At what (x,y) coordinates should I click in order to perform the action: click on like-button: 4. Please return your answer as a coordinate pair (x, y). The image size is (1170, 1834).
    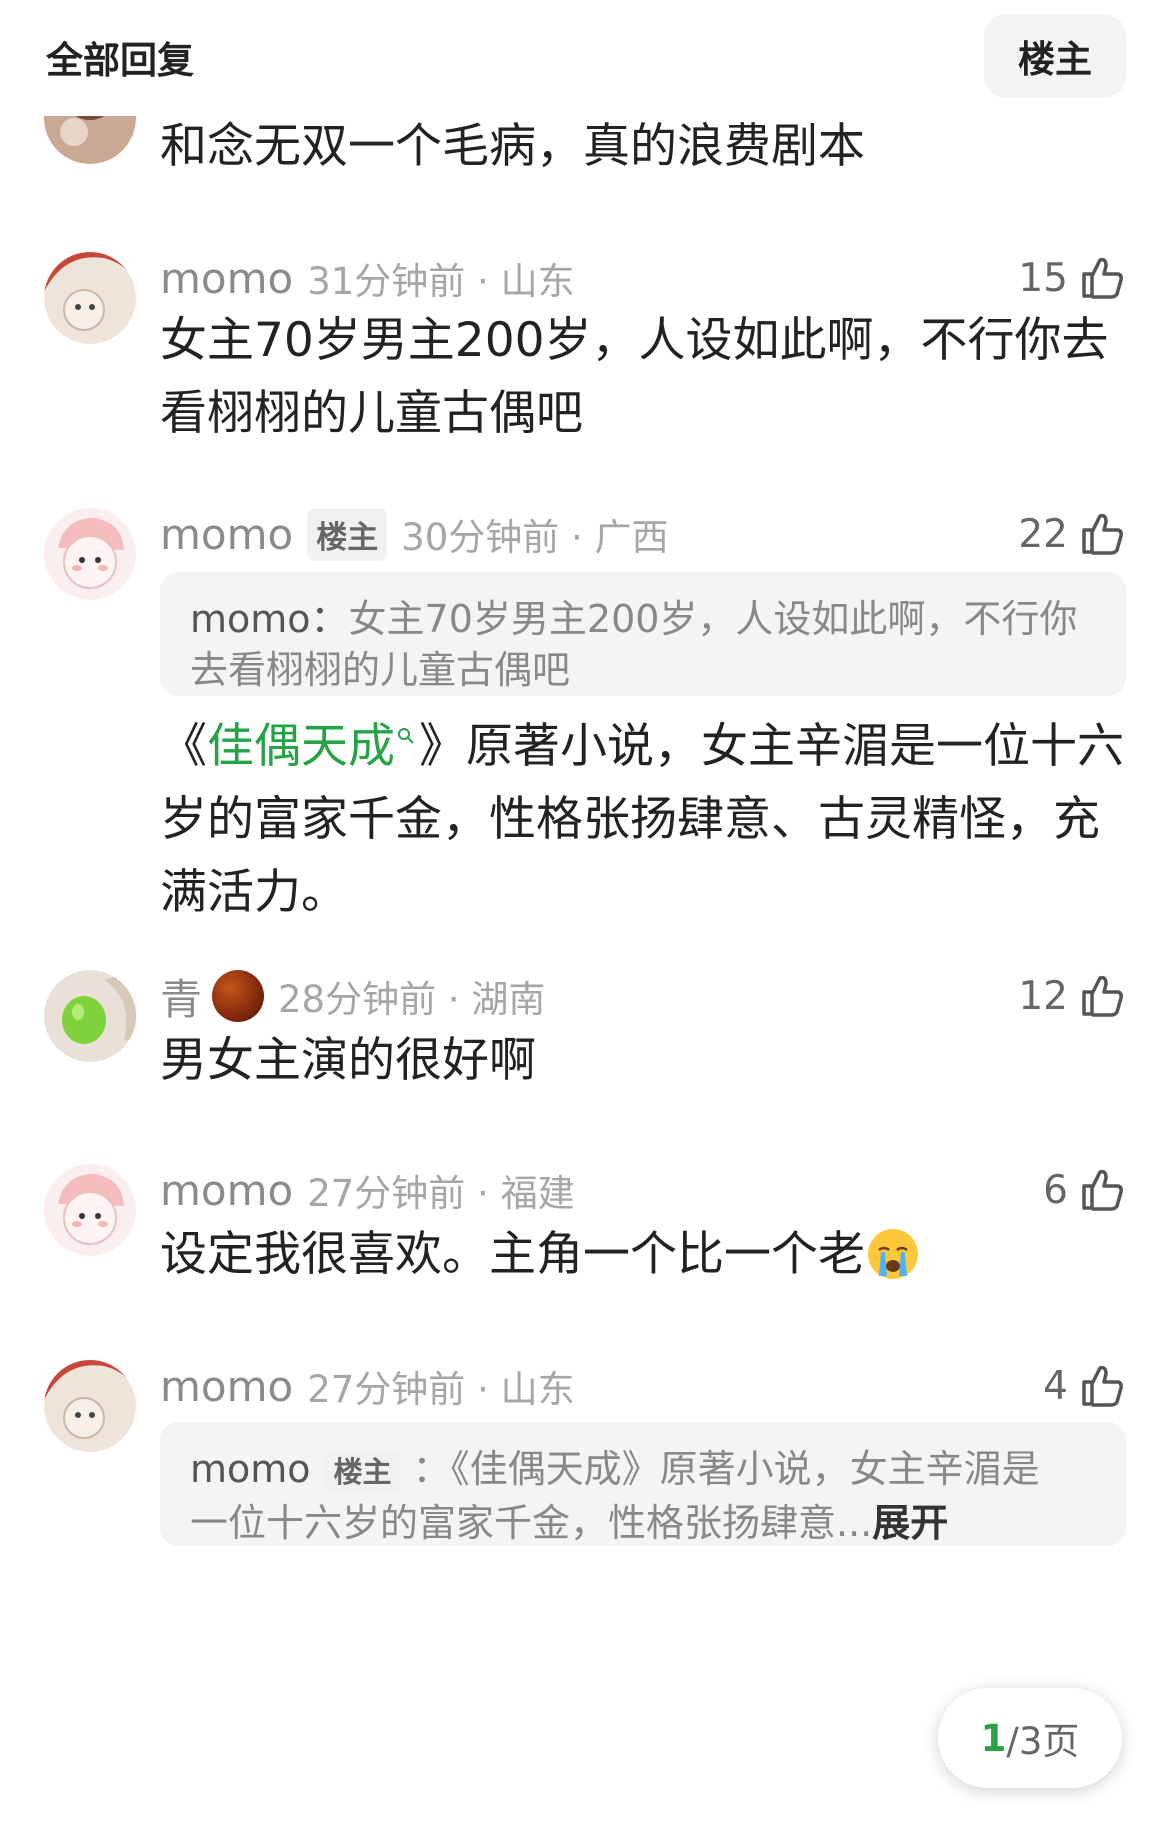
    Looking at the image, I should click on (1084, 1386).